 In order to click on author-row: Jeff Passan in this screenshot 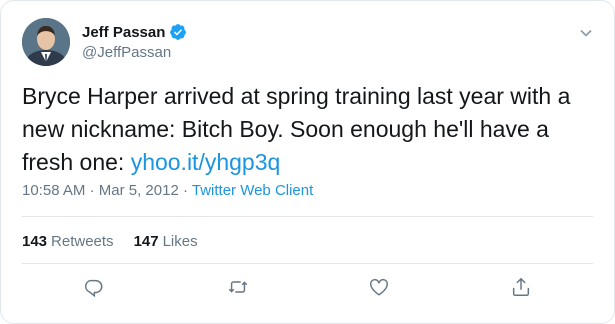, I will do `click(134, 32)`.